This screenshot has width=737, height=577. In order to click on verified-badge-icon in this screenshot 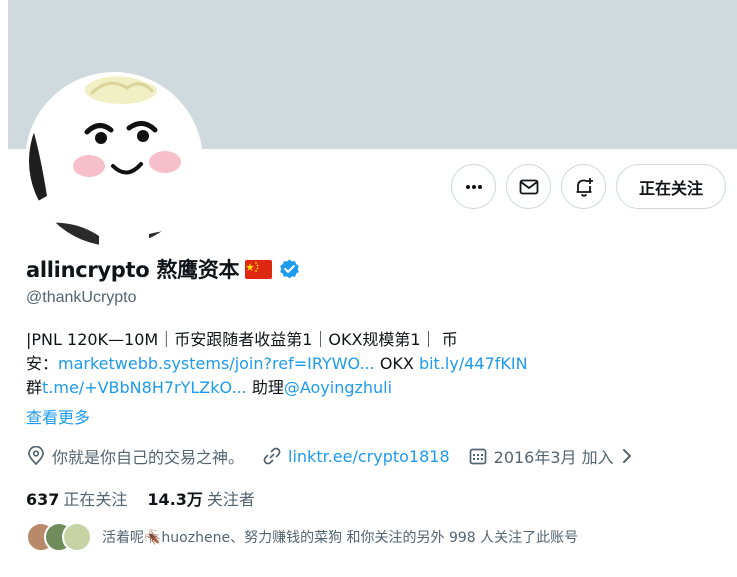, I will do `click(289, 269)`.